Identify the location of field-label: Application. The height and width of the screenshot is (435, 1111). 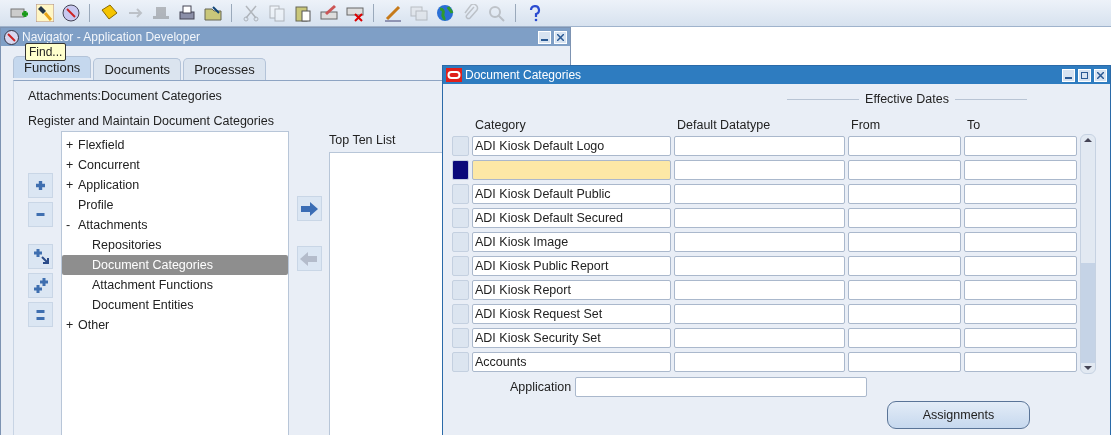
(541, 387).